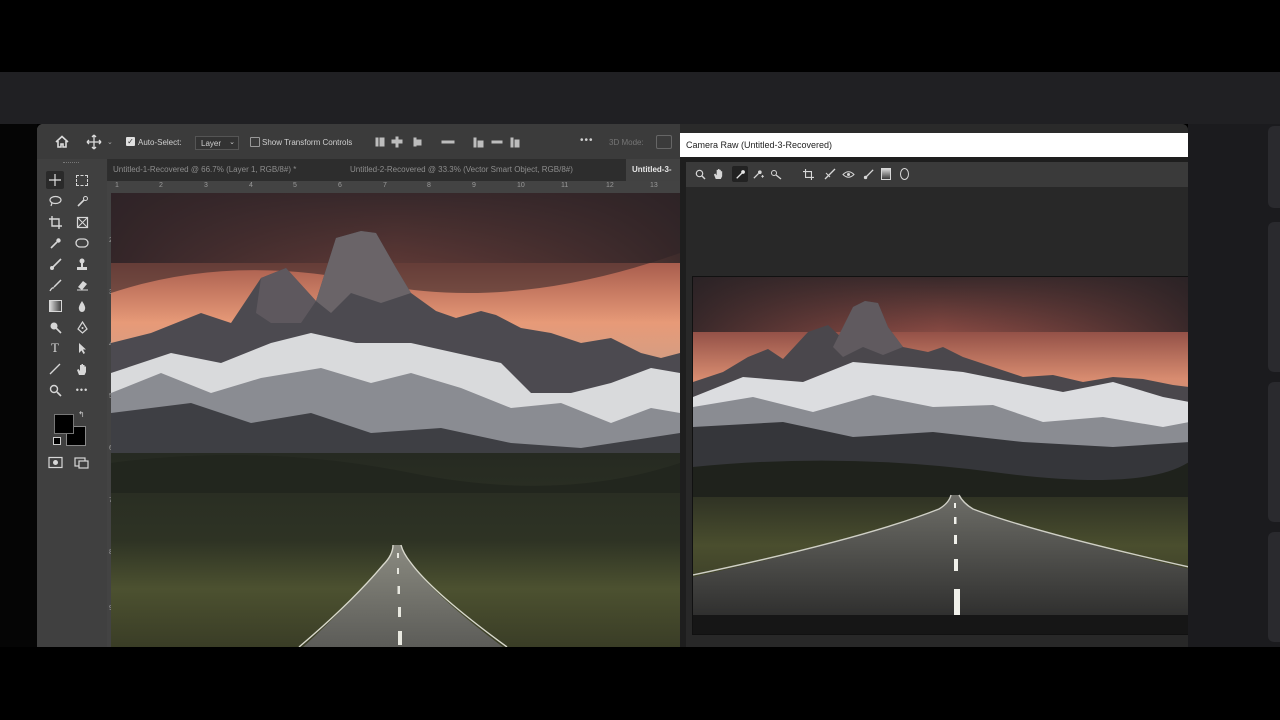 This screenshot has width=1280, height=720. Describe the element at coordinates (654, 185) in the screenshot. I see `ruler-label: 13` at that location.